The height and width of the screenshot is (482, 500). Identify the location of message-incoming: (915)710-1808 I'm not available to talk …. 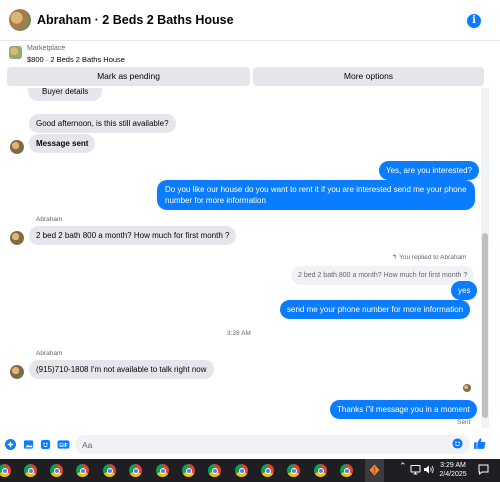
(121, 369).